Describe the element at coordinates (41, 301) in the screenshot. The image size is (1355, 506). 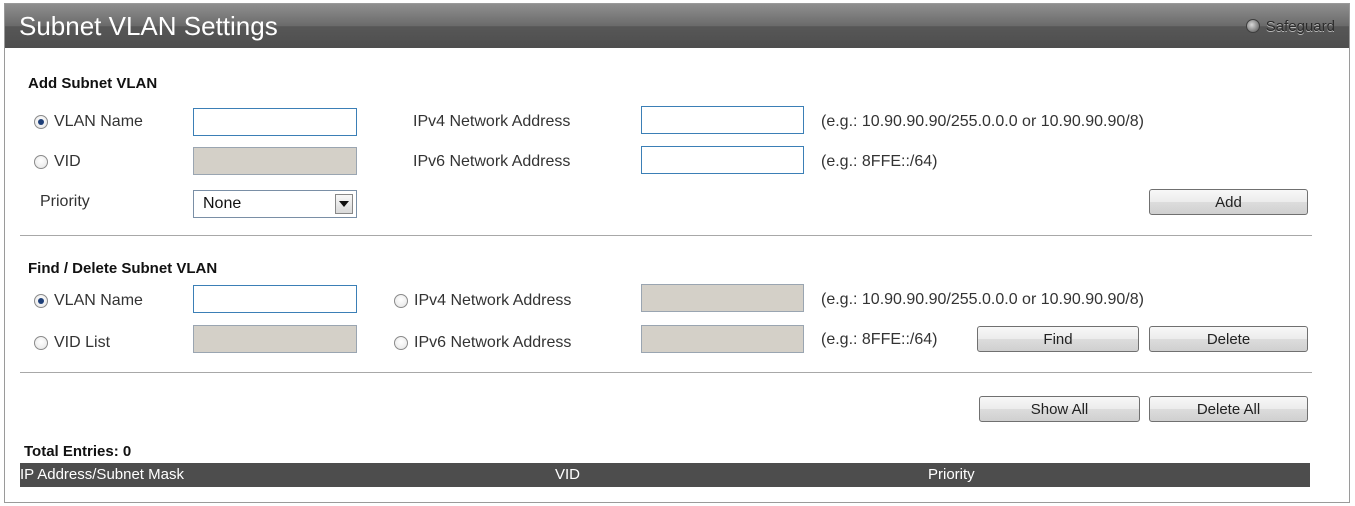
I see `find-vlan-name-radio` at that location.